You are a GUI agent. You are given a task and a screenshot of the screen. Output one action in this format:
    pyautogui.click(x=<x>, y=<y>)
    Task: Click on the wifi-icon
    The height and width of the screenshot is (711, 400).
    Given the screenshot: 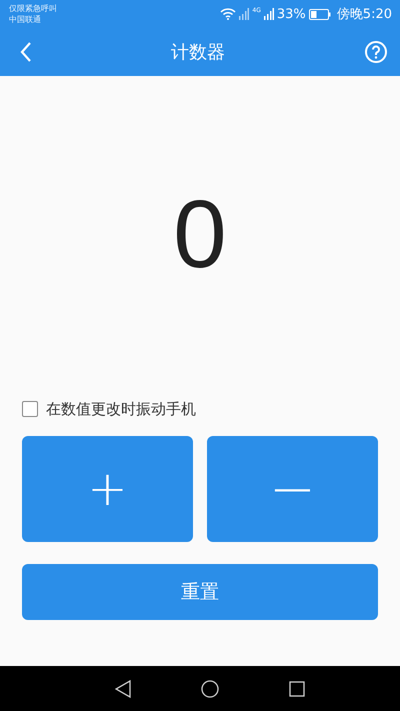 What is the action you would take?
    pyautogui.click(x=228, y=14)
    